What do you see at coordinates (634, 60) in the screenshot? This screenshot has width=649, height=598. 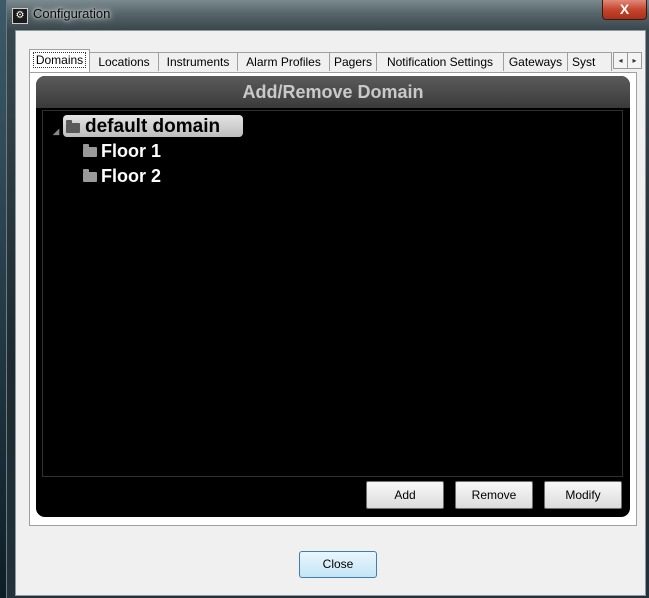 I see `tab-scroll-right-icon: ▸` at bounding box center [634, 60].